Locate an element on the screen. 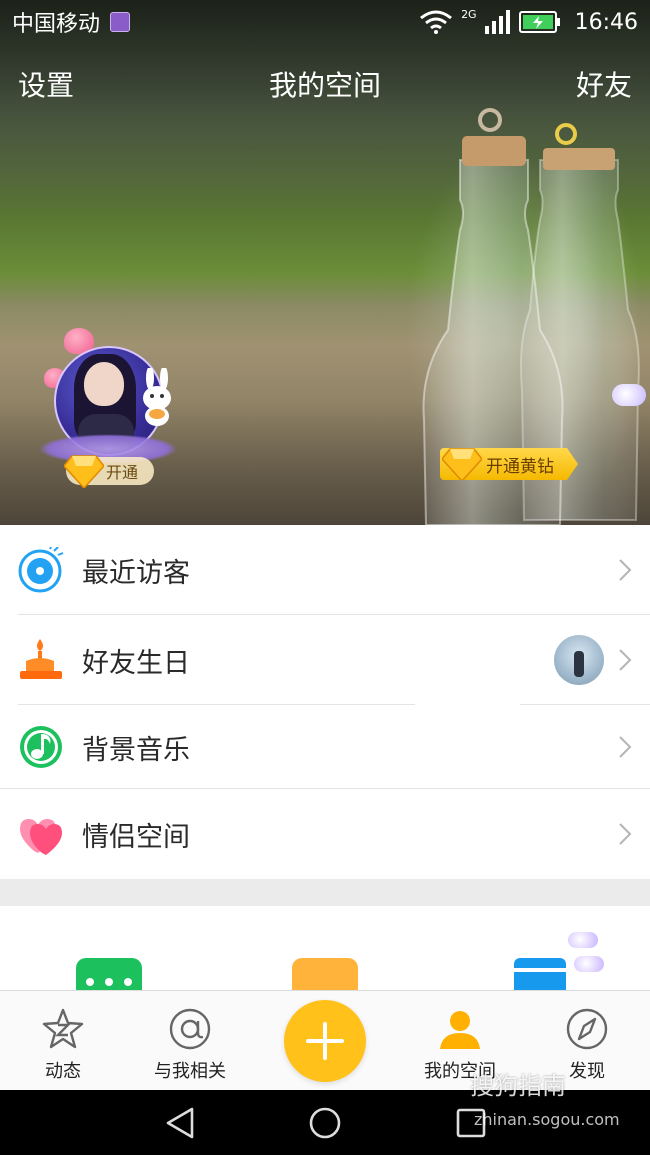  shortcut-grid is located at coordinates (325, 948).